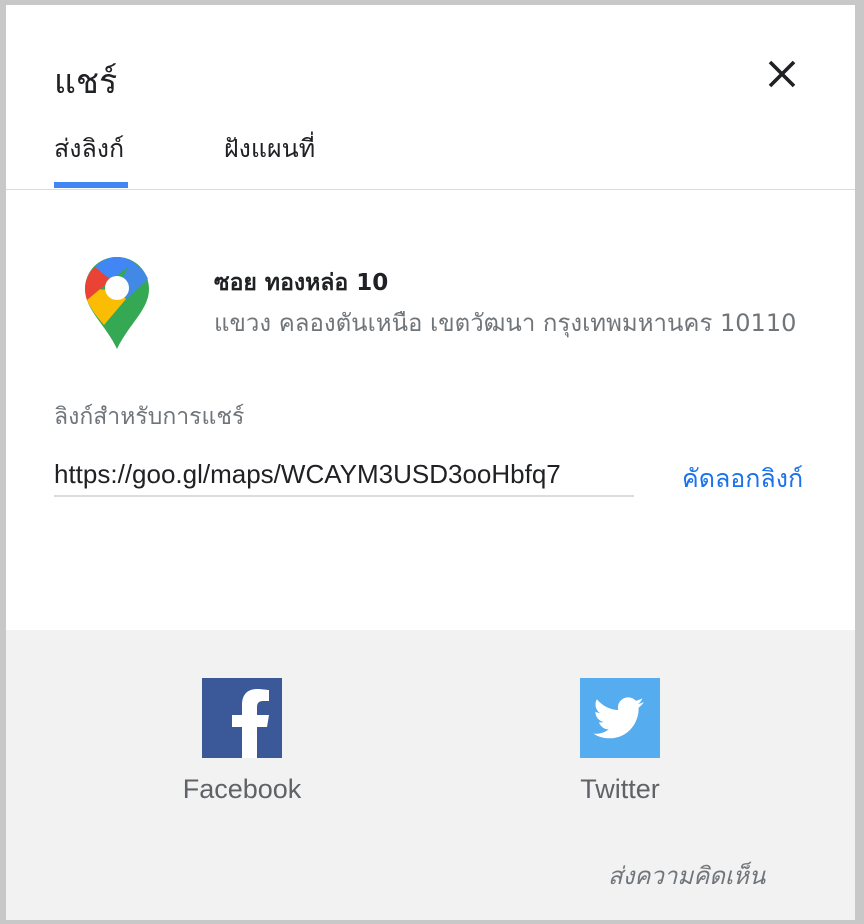 This screenshot has height=924, width=864. Describe the element at coordinates (430, 158) in the screenshot. I see `tab-bar: ส่งลิงก์ ฝังแผนที่` at that location.